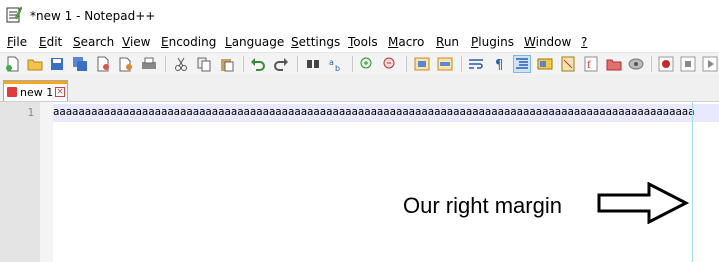 The height and width of the screenshot is (262, 719). Describe the element at coordinates (315, 42) in the screenshot. I see `menu-settings: Settings` at that location.